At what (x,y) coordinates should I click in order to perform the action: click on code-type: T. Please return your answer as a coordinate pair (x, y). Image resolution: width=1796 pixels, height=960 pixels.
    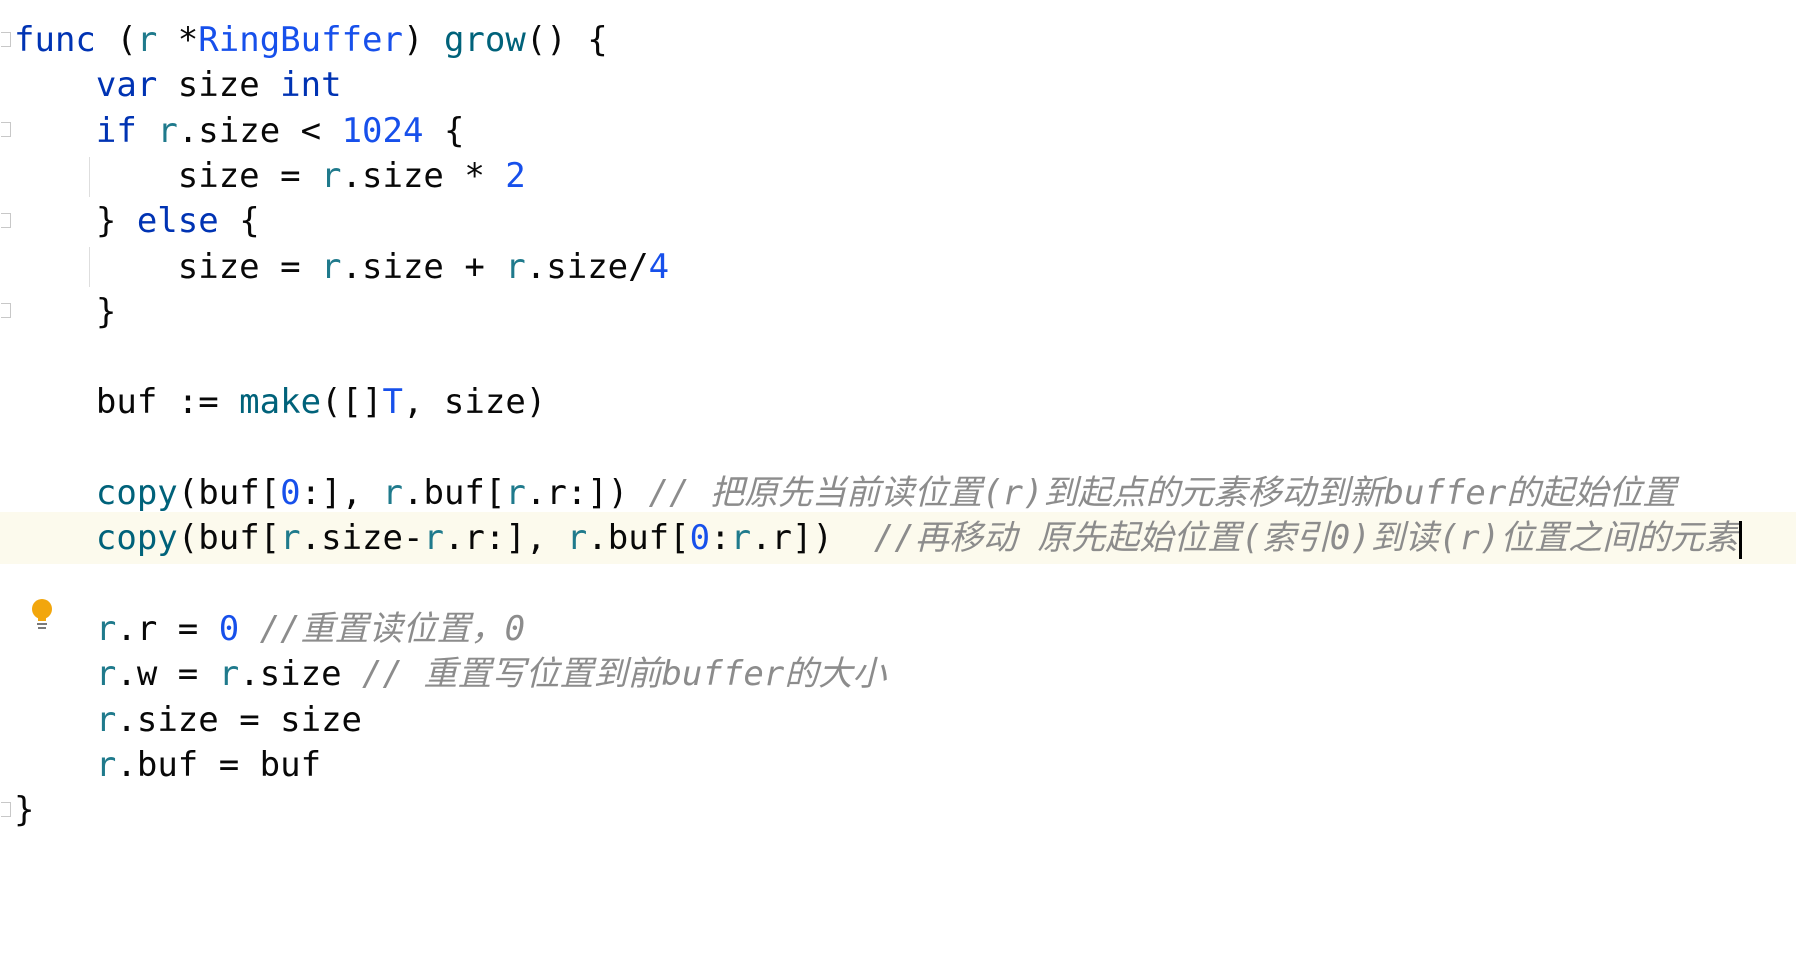
    Looking at the image, I should click on (392, 402).